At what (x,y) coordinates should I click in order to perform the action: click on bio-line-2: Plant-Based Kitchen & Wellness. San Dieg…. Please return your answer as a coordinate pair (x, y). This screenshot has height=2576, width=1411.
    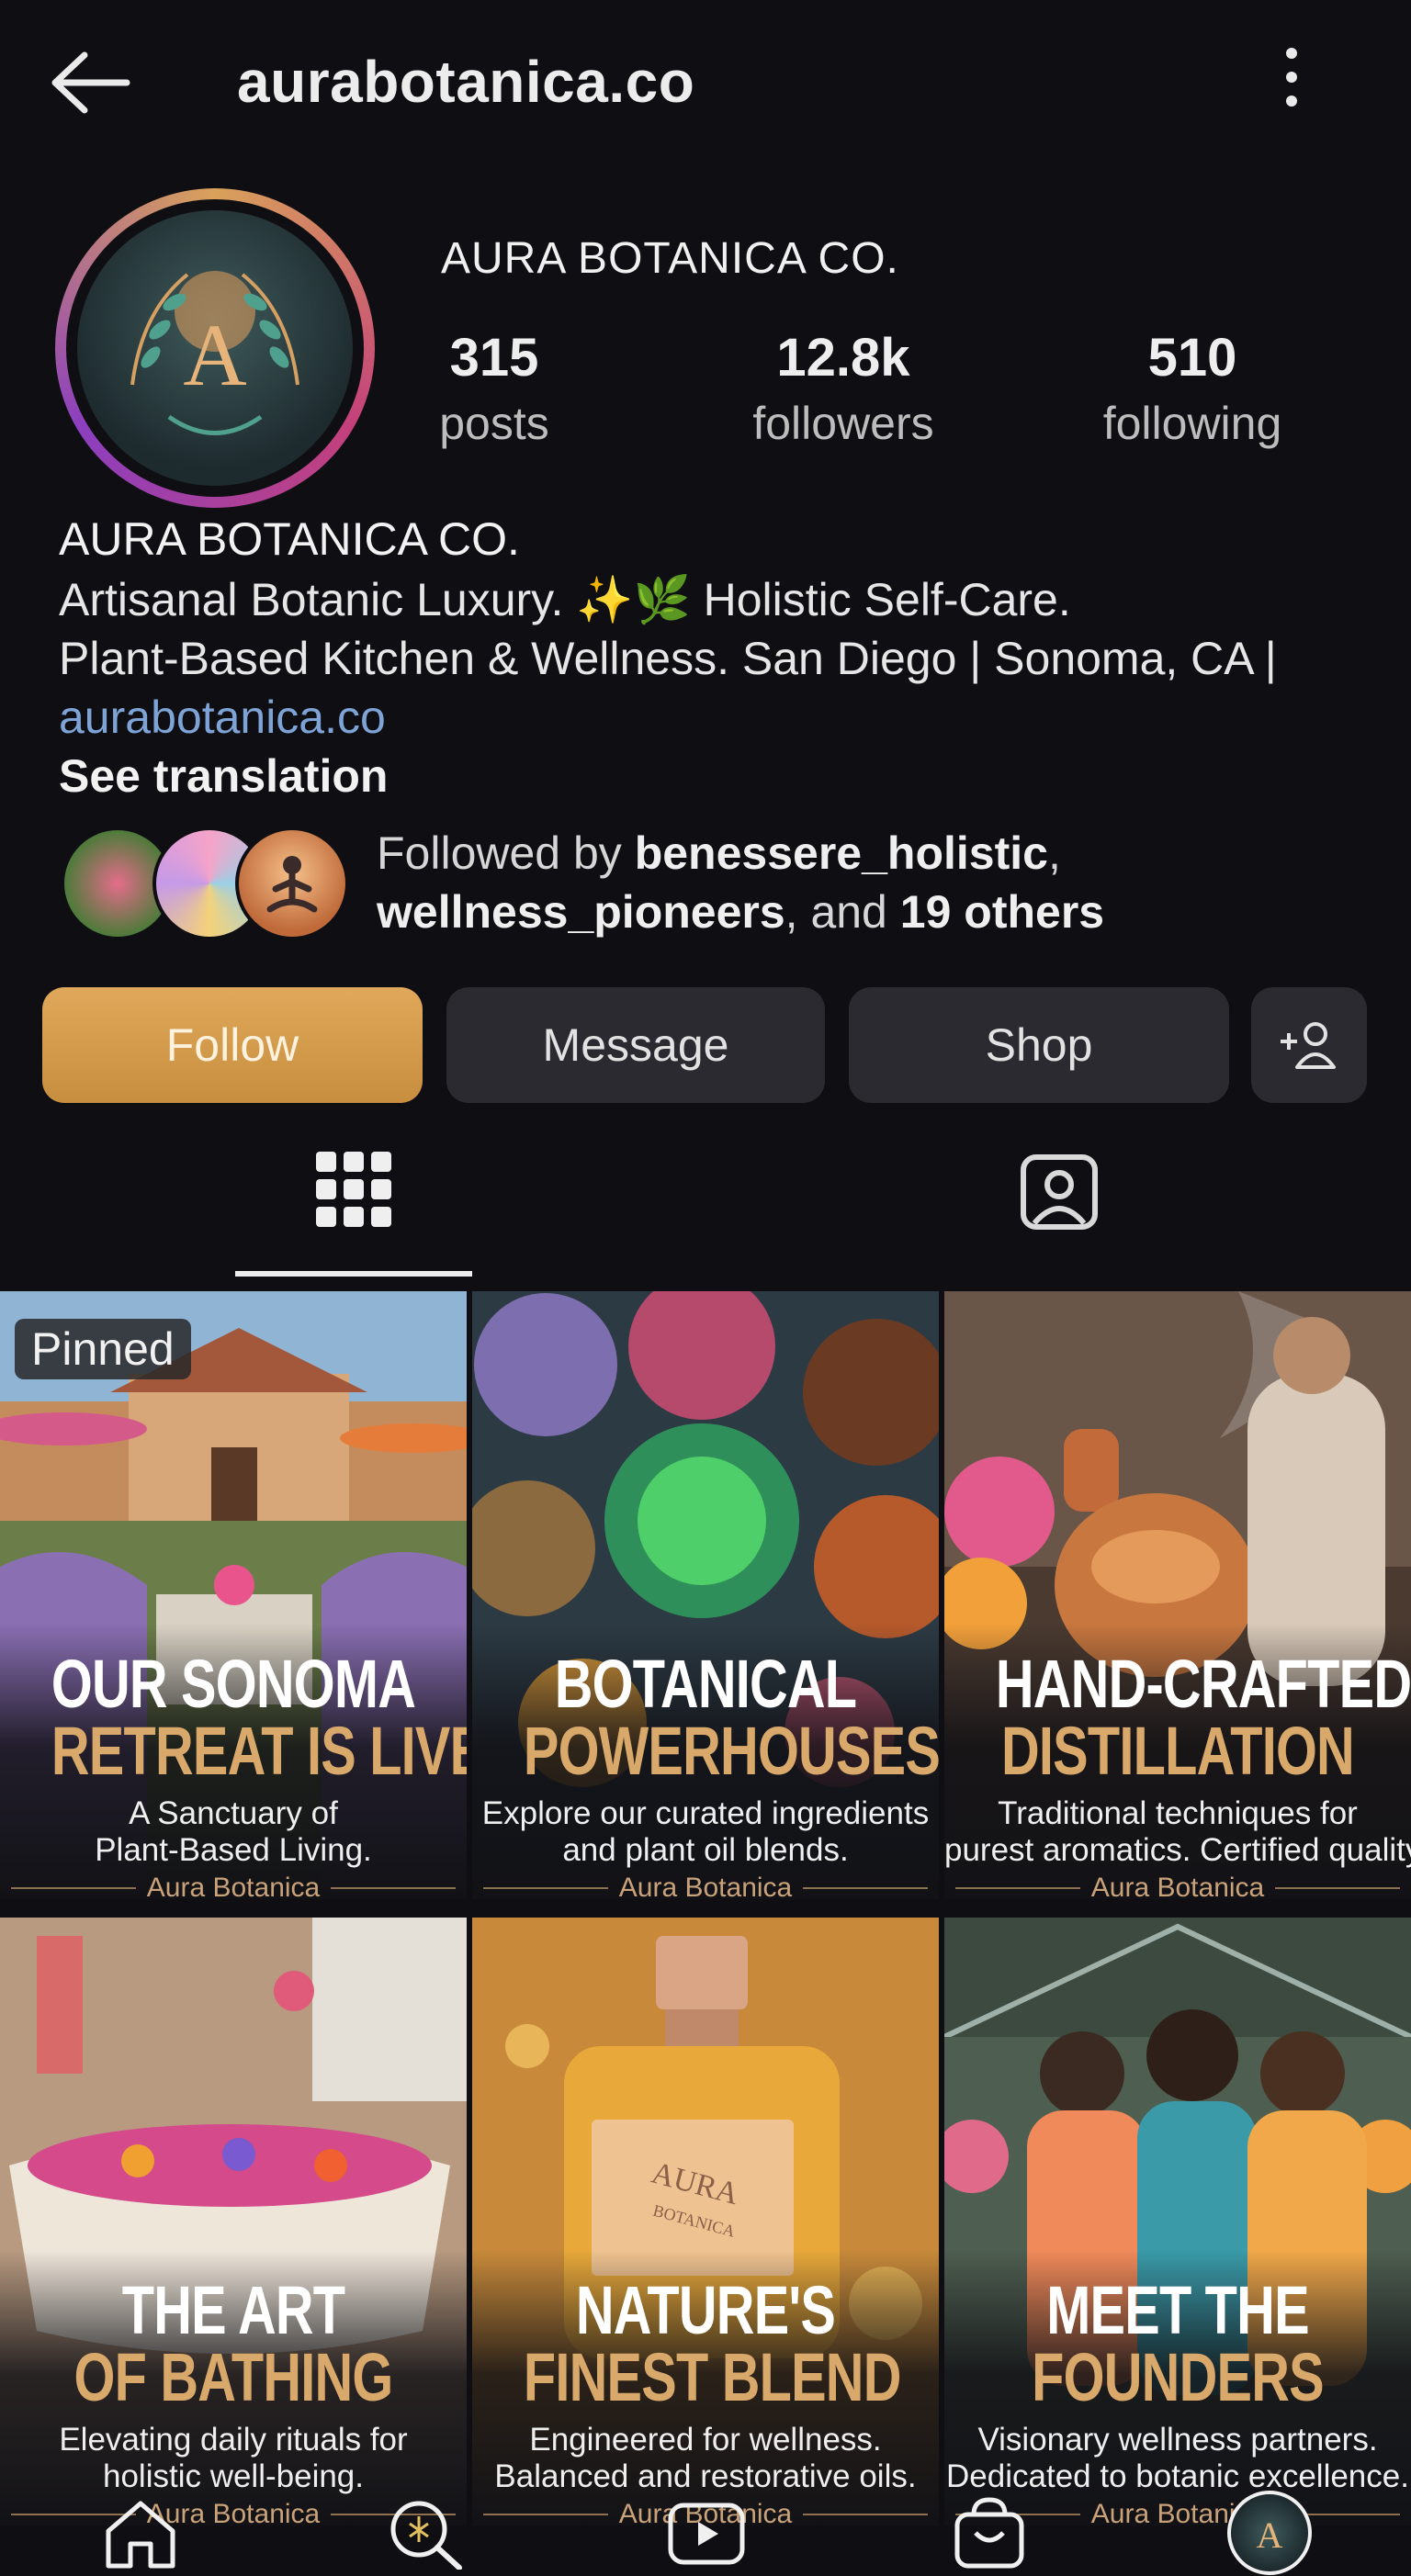
    Looking at the image, I should click on (668, 658).